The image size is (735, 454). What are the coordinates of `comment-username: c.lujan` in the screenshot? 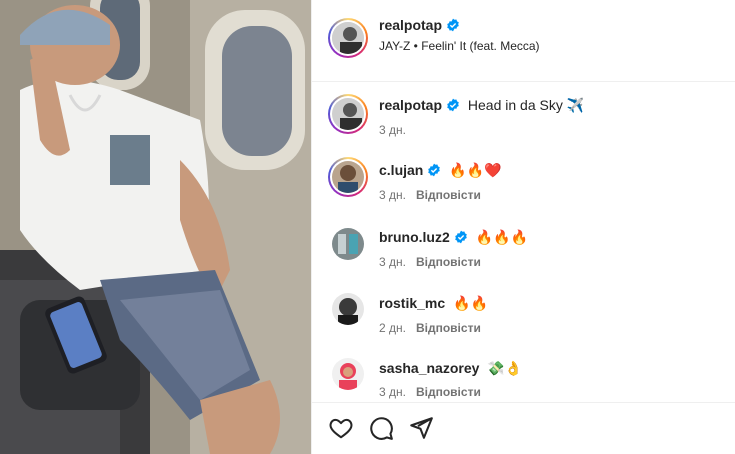 It's located at (401, 170).